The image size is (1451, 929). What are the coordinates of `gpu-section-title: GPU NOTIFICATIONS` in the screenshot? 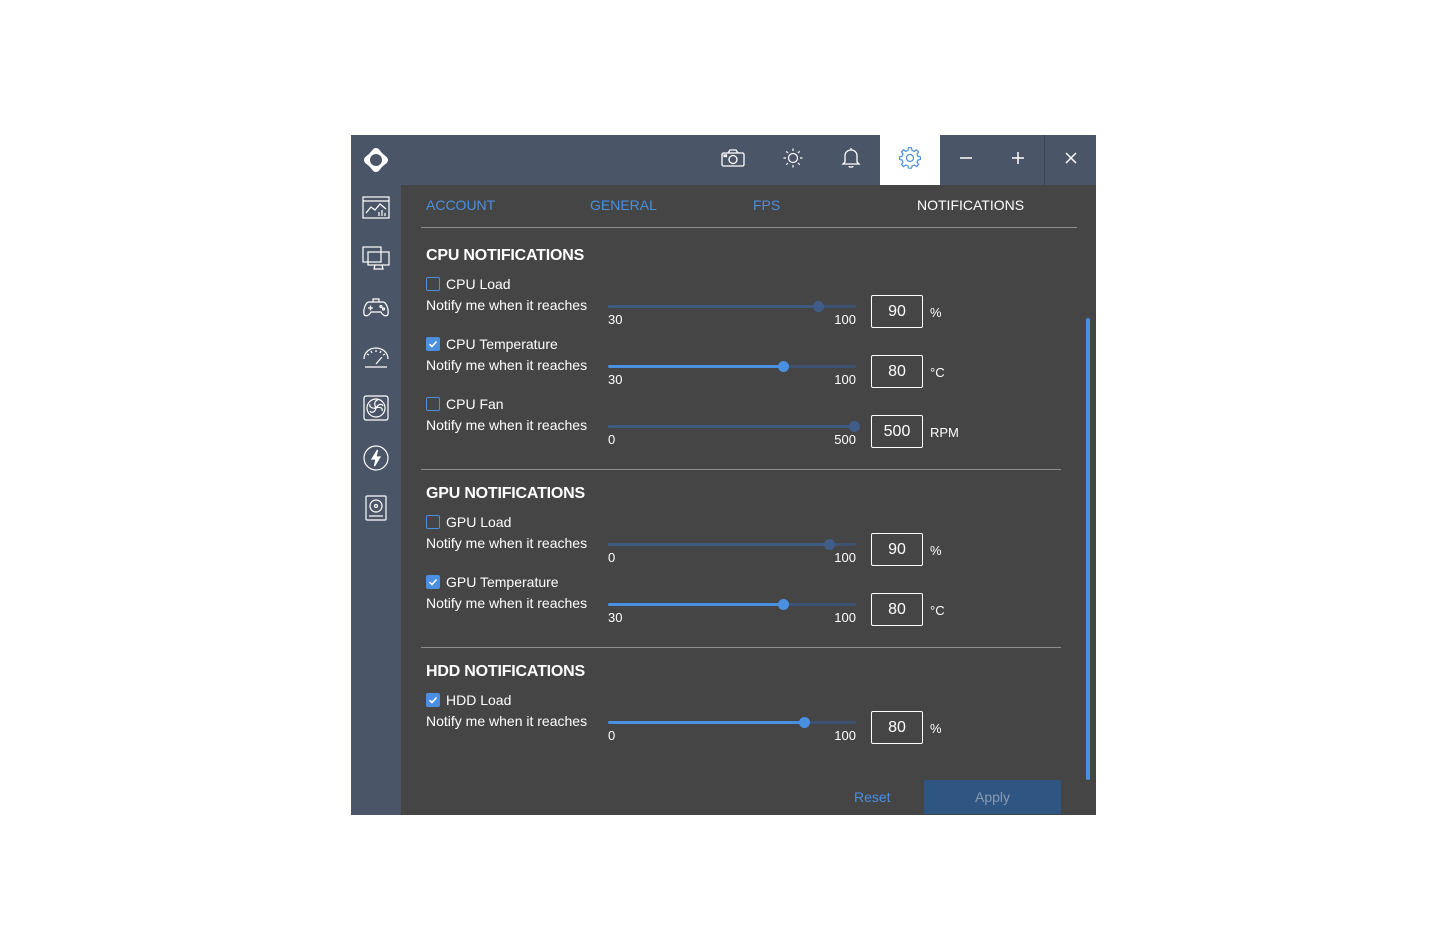 It's located at (505, 493).